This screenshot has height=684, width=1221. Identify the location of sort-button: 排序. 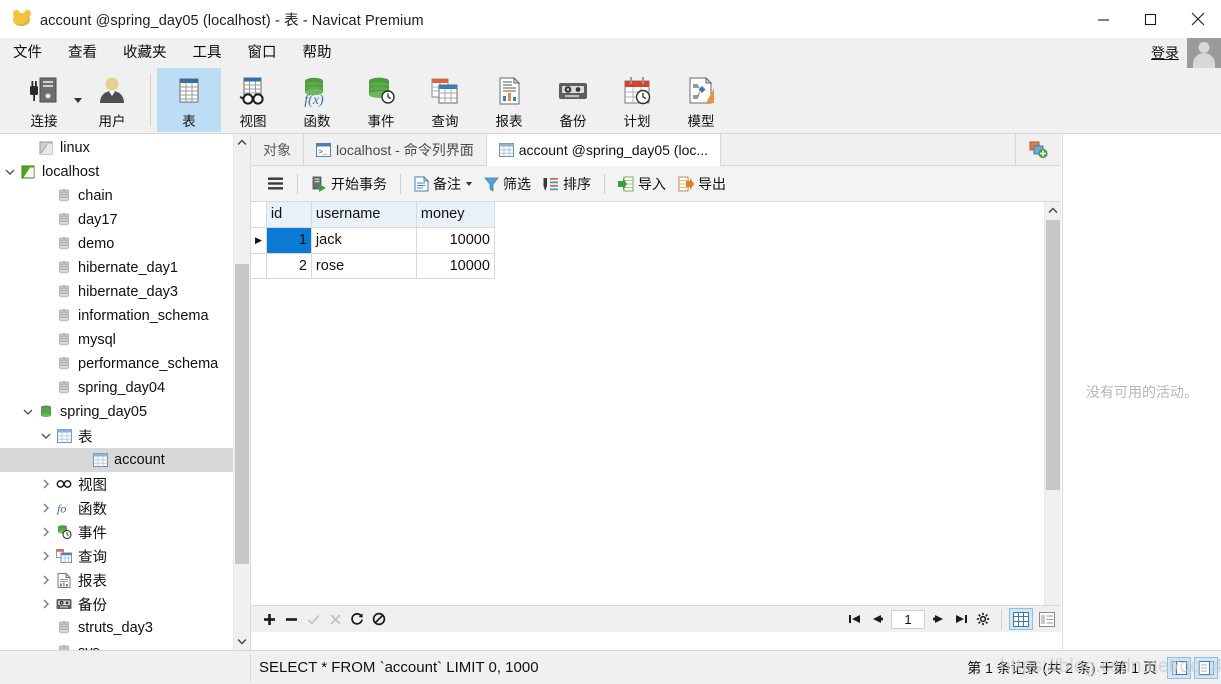
(567, 184).